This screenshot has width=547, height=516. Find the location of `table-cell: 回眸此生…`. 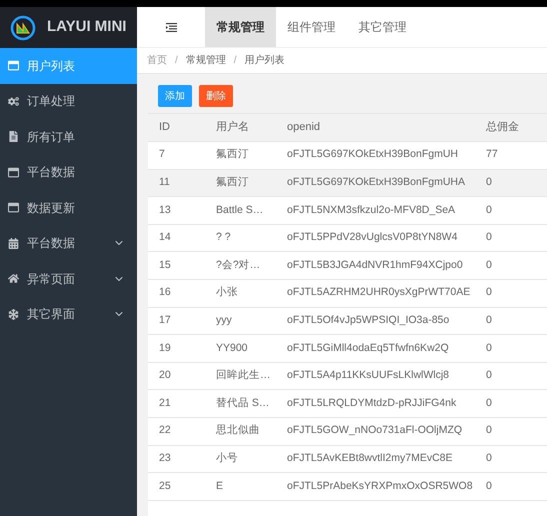

table-cell: 回眸此生… is located at coordinates (243, 375).